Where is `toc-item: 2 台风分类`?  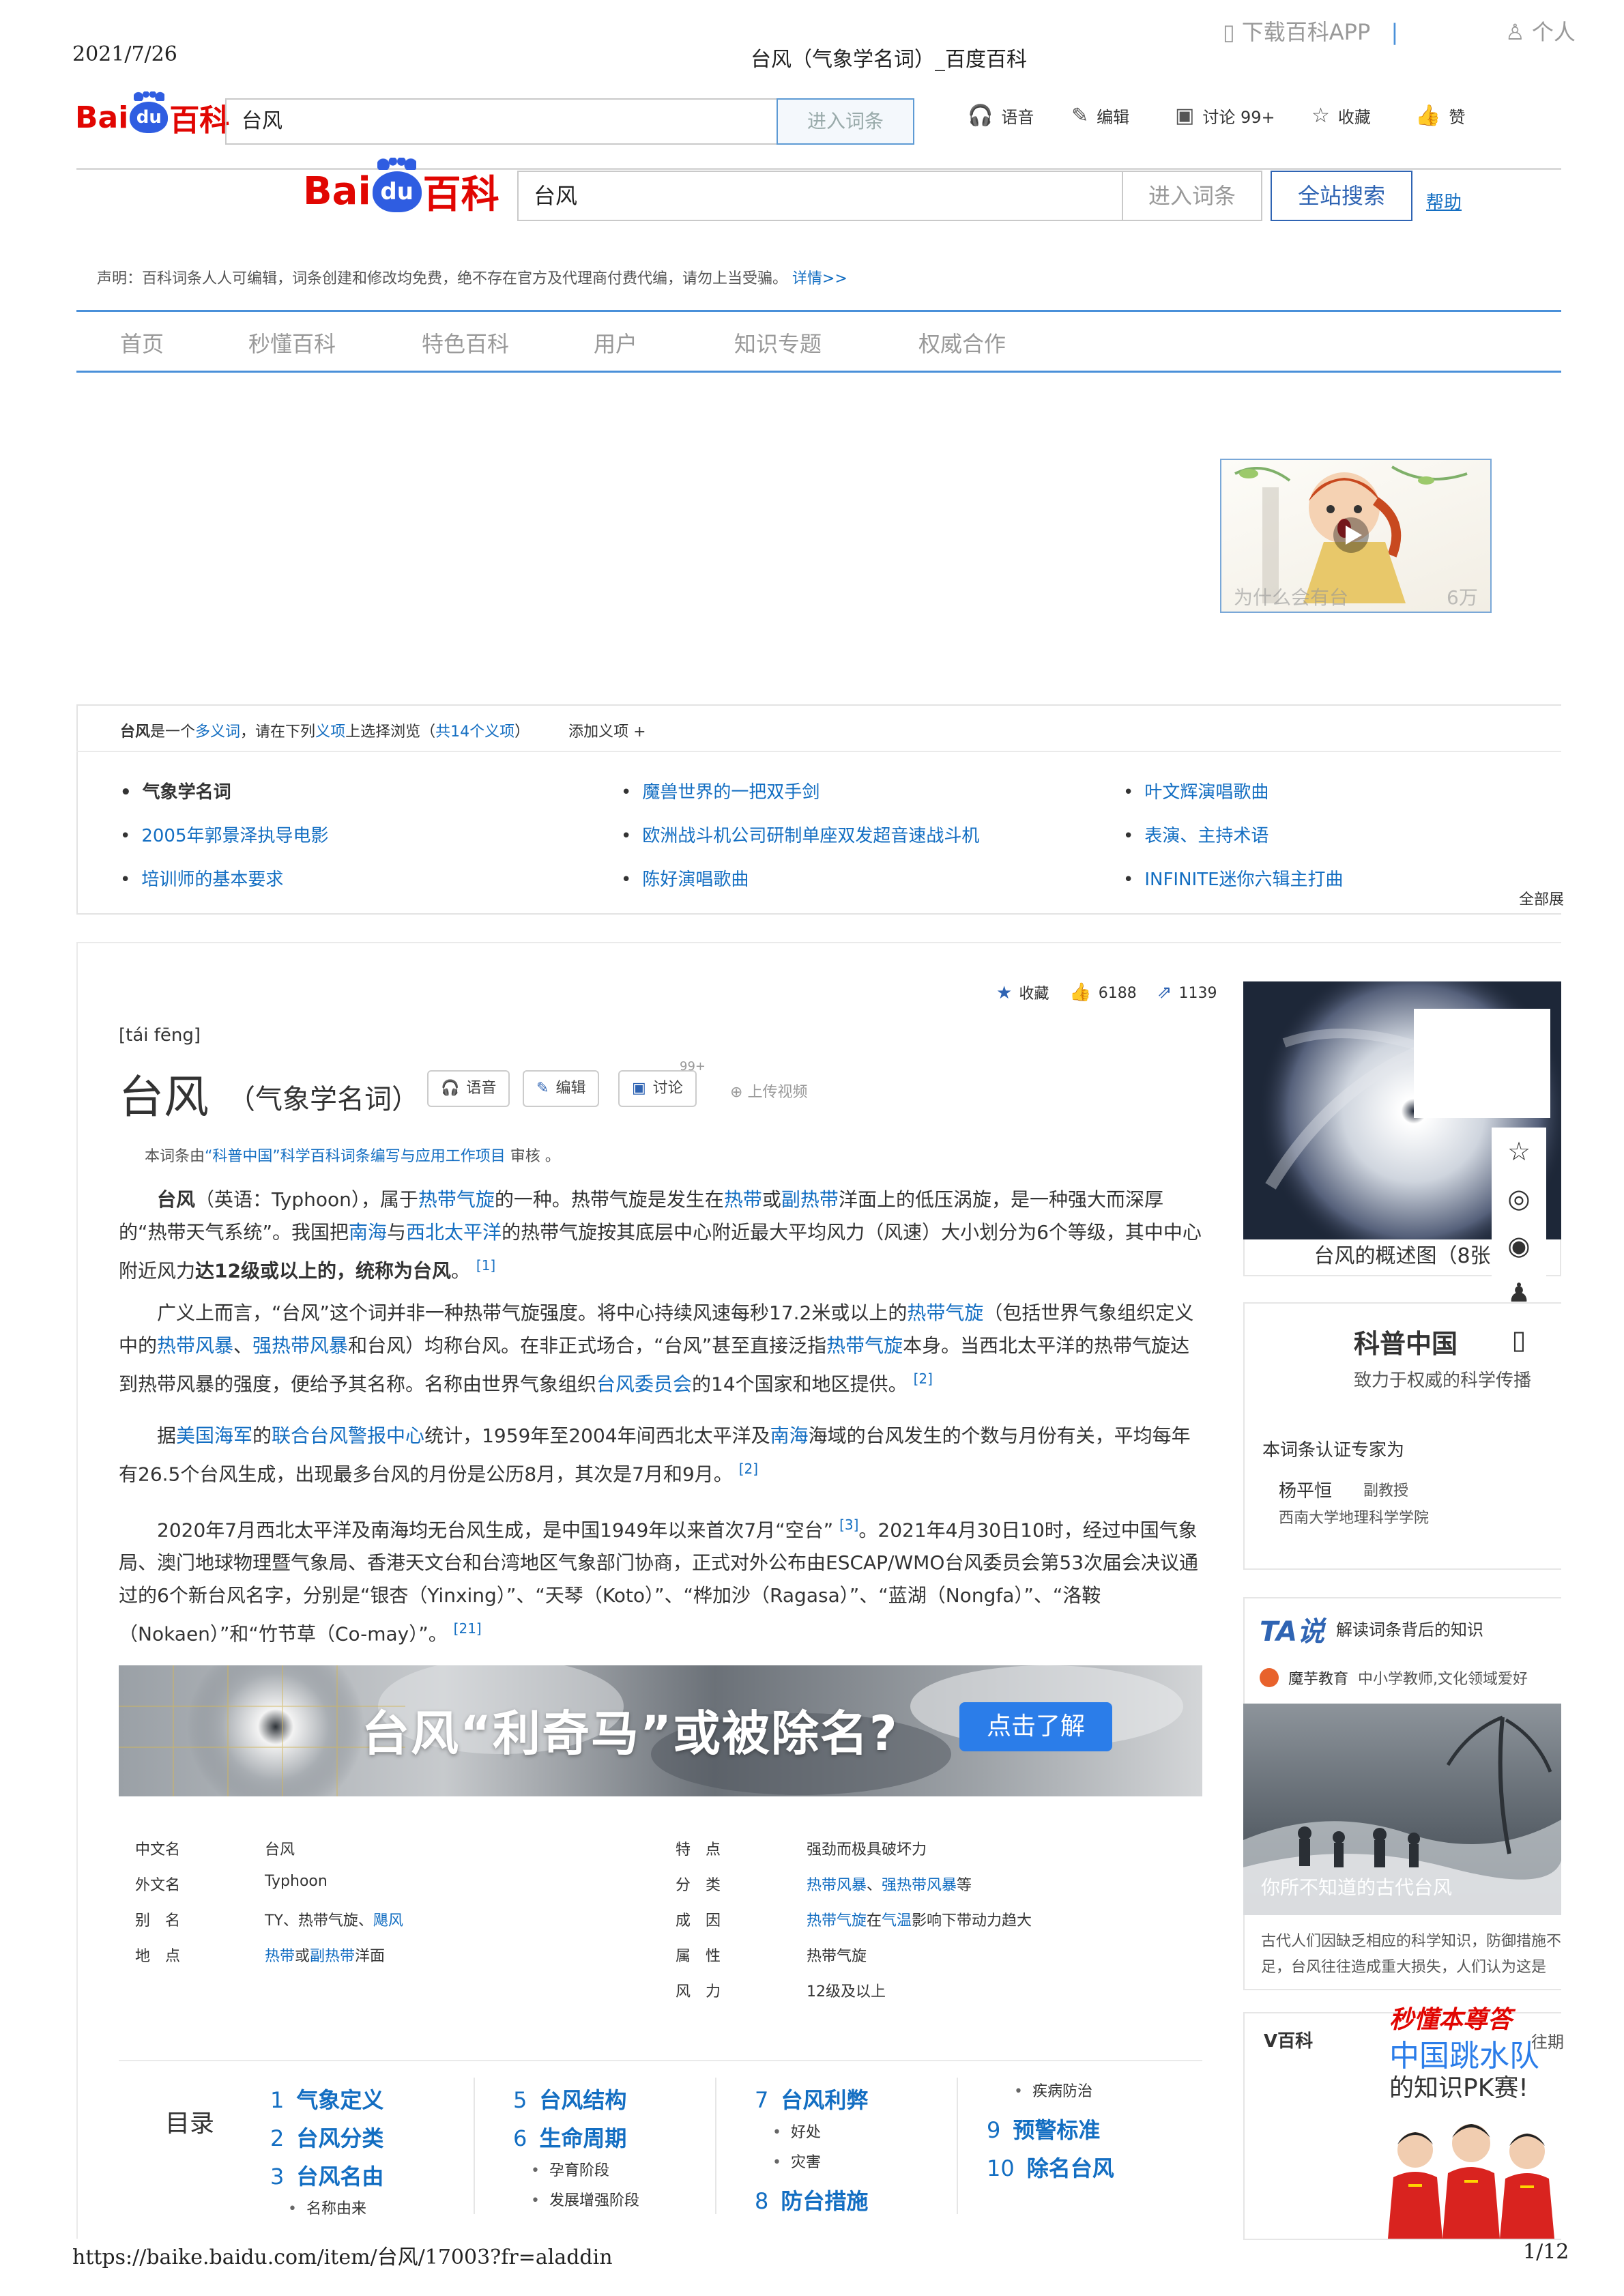 toc-item: 2 台风分类 is located at coordinates (326, 2137).